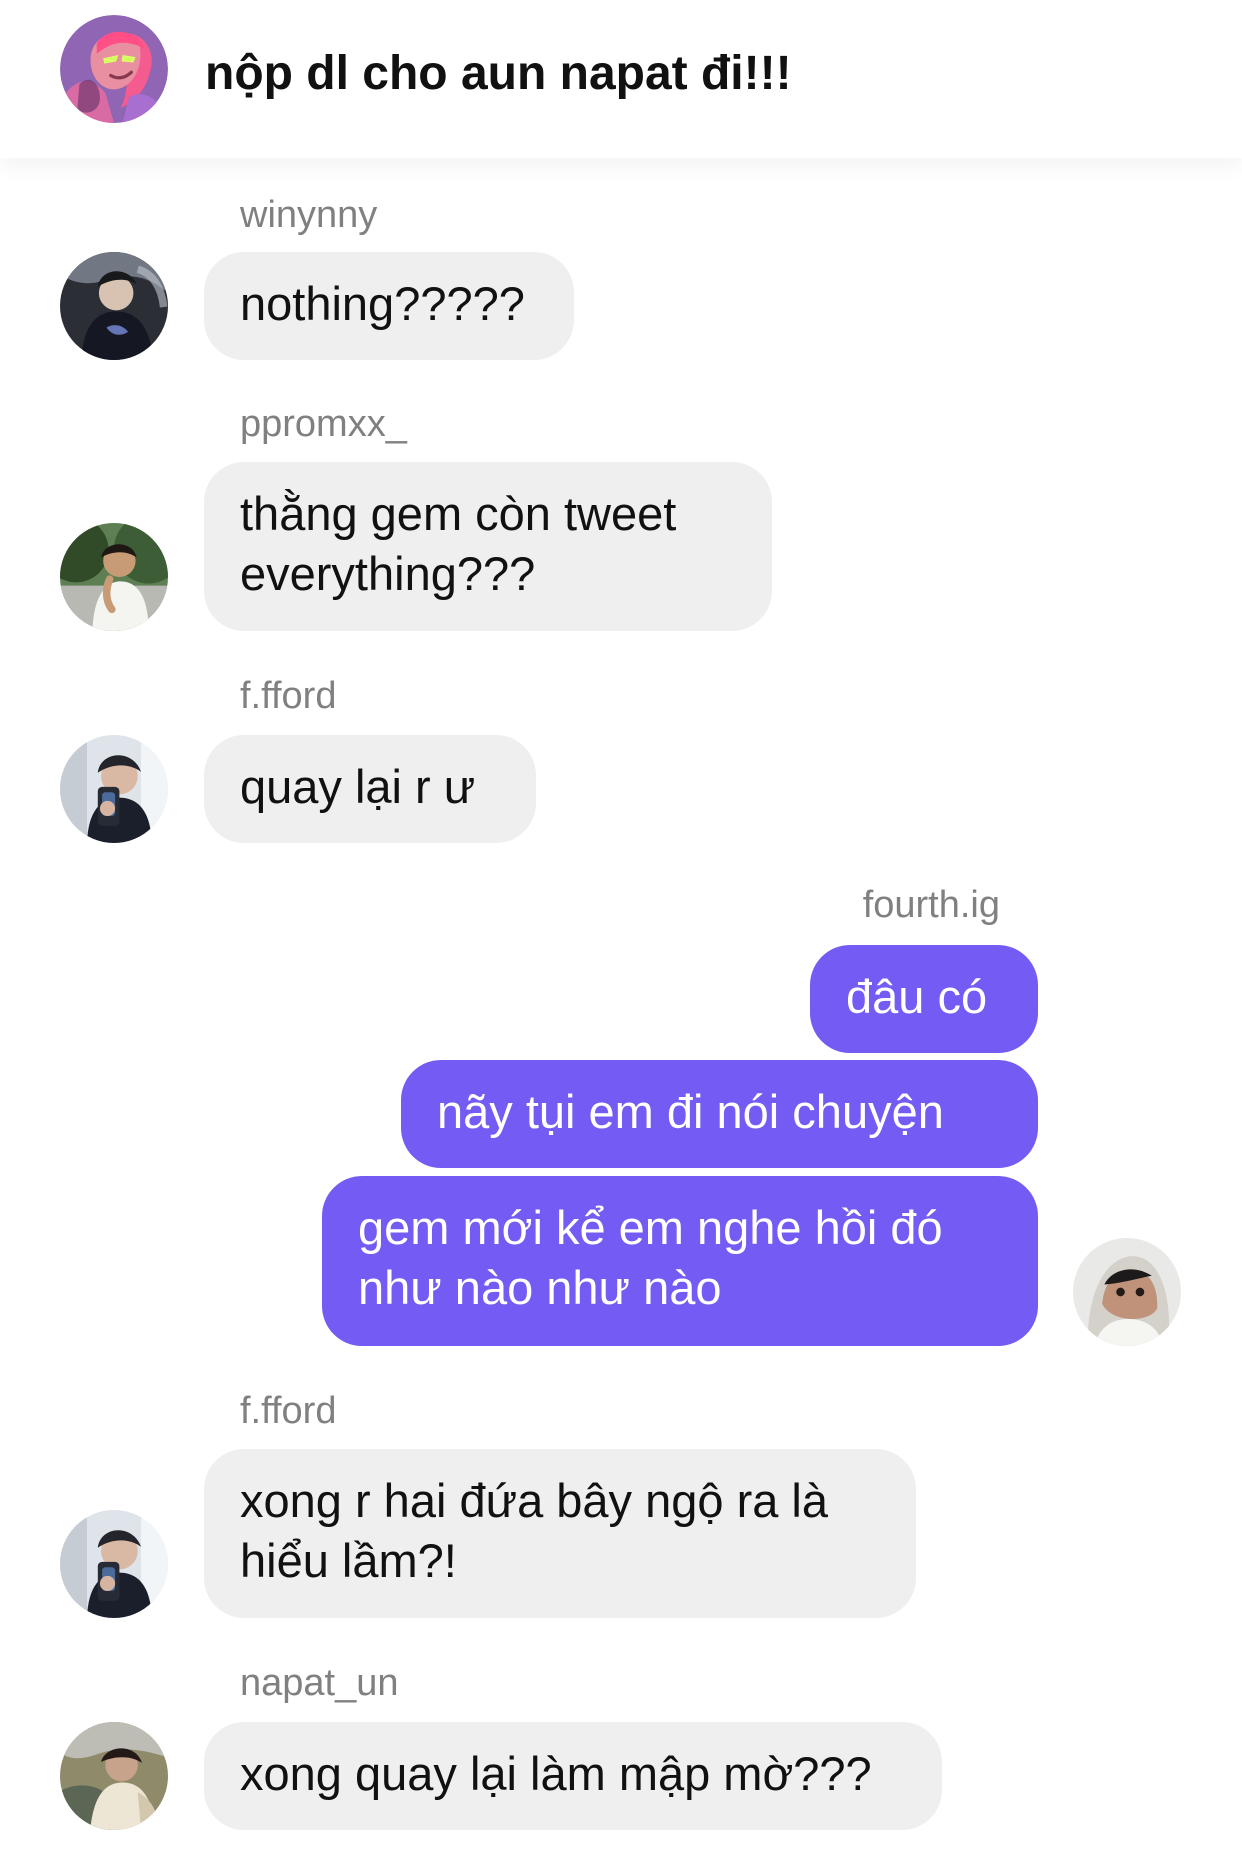 The image size is (1242, 1864). I want to click on message-bubble: xong r hai đứa bây ngộ ra là hiểu lầm?!, so click(560, 1533).